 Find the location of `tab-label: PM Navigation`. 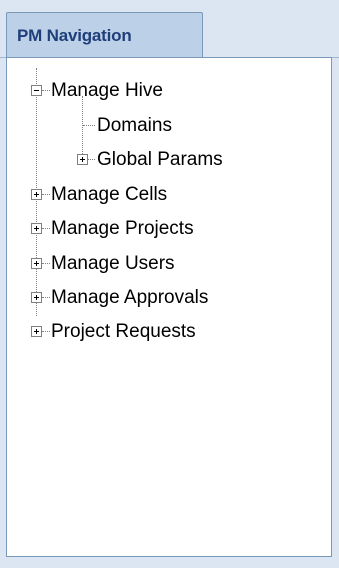

tab-label: PM Navigation is located at coordinates (74, 35).